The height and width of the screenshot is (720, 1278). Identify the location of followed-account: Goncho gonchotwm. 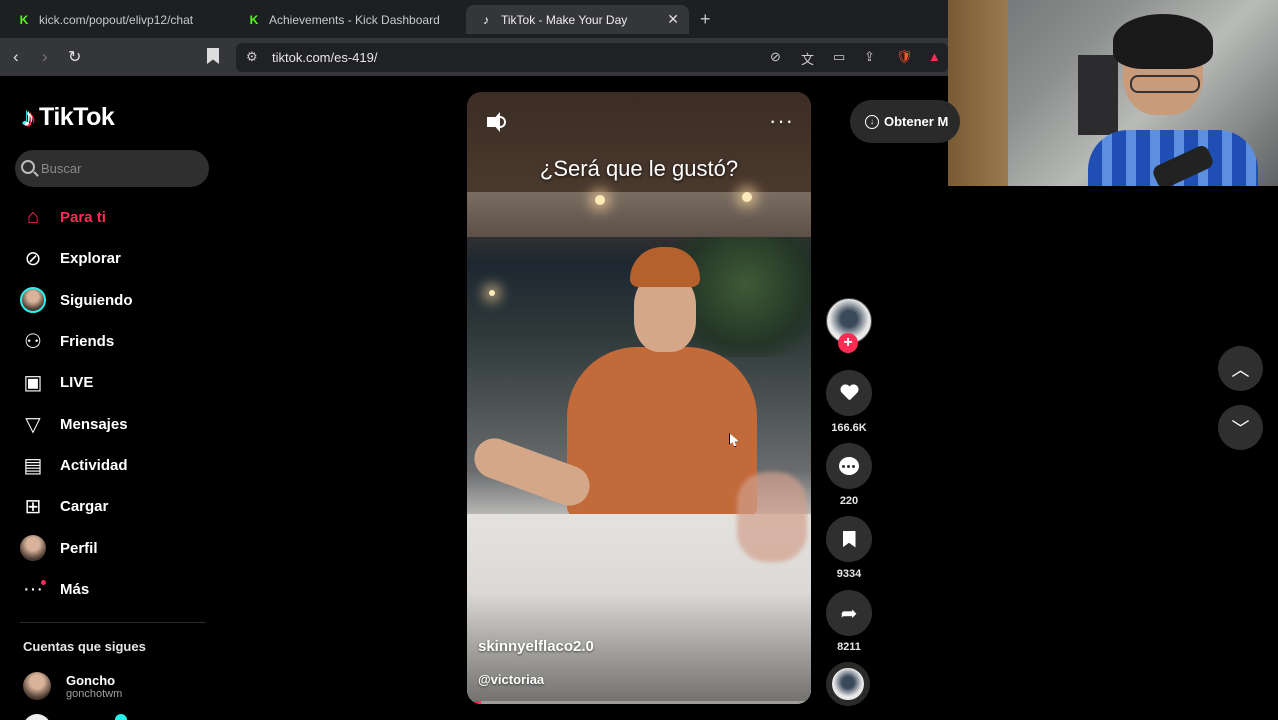
(72, 686).